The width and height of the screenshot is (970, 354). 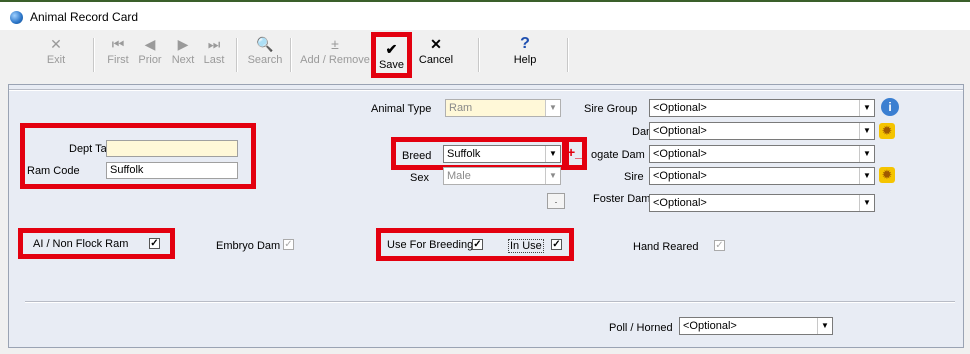 I want to click on sire-group-label: Sire Group, so click(x=611, y=109).